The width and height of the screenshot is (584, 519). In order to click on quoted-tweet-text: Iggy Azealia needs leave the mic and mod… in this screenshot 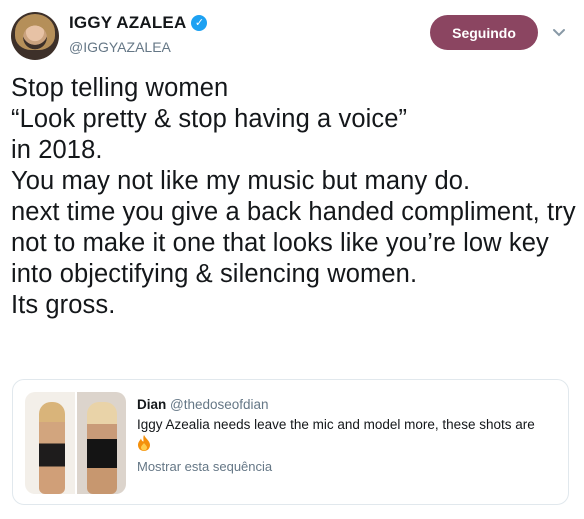, I will do `click(336, 424)`.